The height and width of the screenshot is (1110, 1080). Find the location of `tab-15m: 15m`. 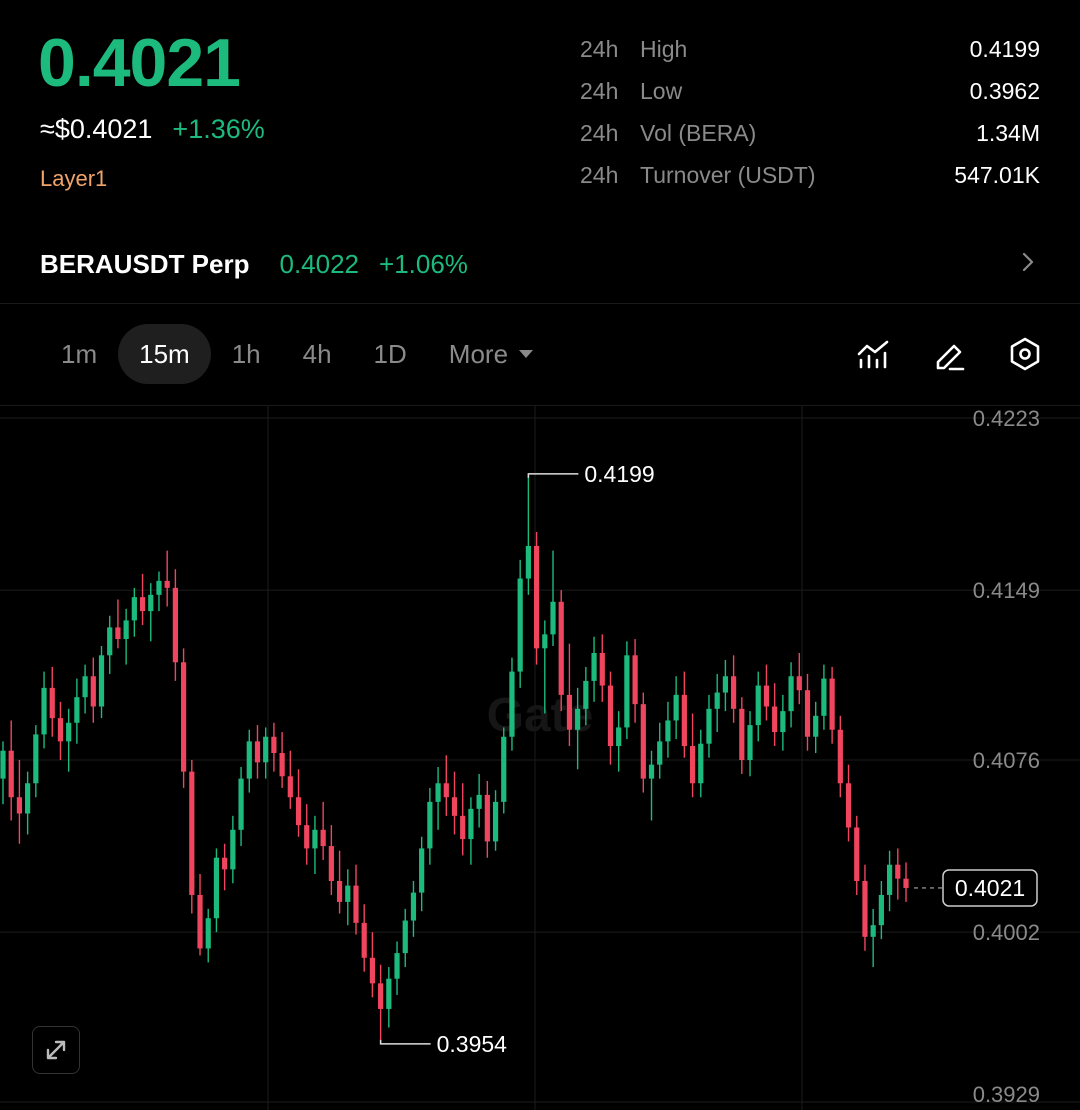

tab-15m: 15m is located at coordinates (164, 354).